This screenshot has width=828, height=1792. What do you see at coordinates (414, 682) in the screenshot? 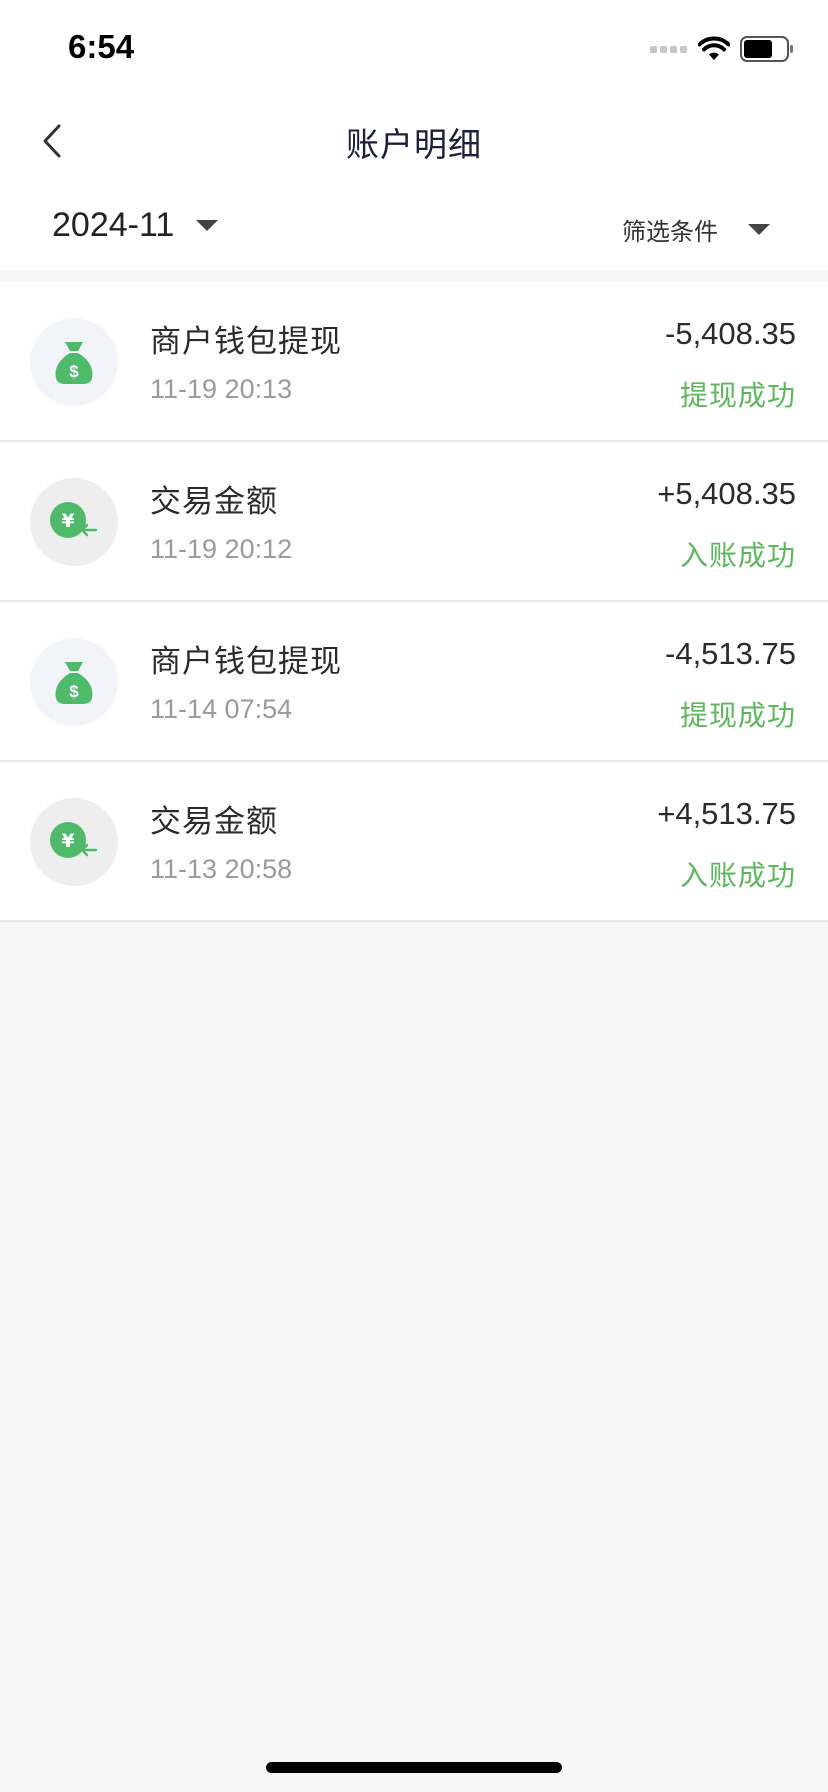
I see `transaction-row: $ 商户钱包提现 11-14 07:54 -4,513.75 提现成功` at bounding box center [414, 682].